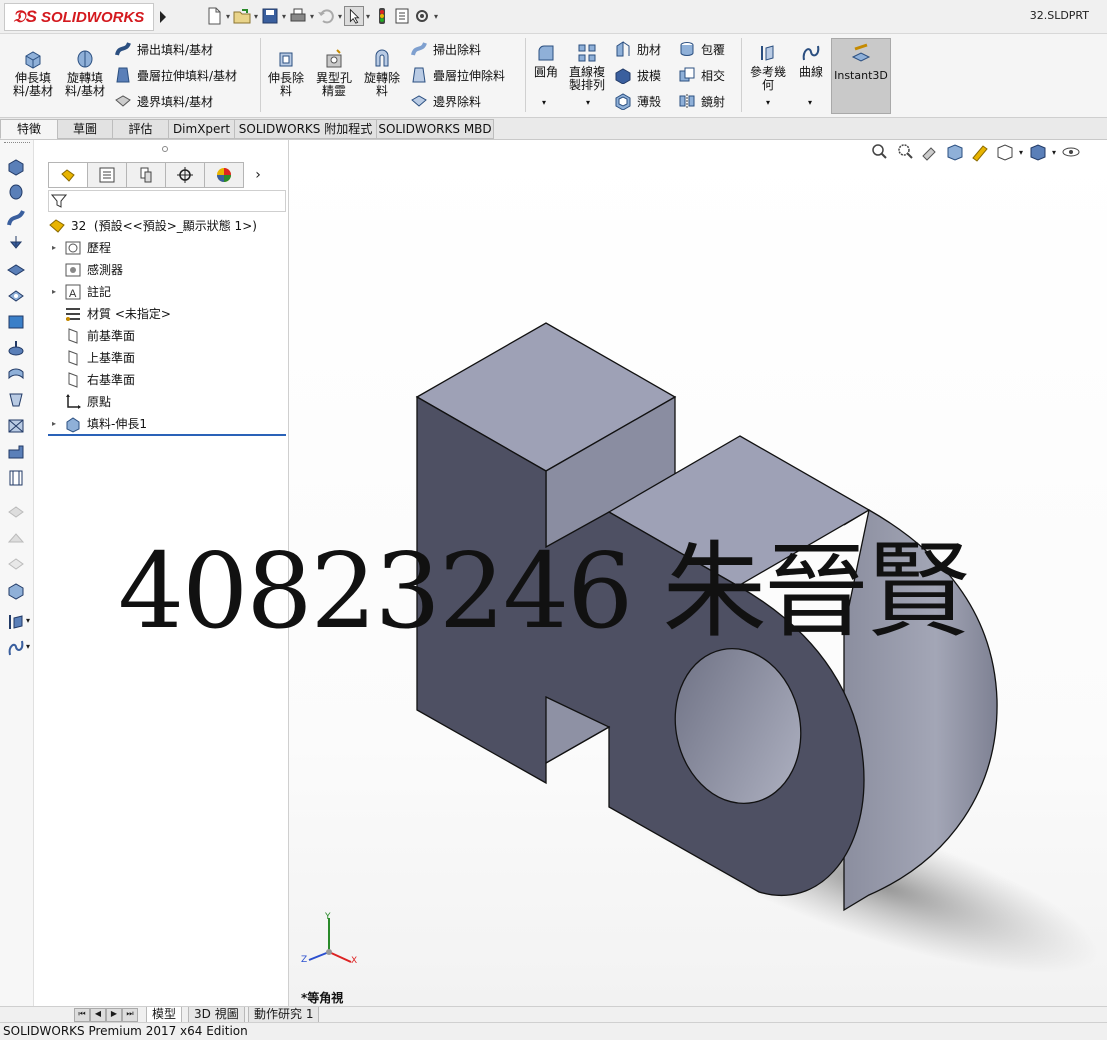 The image size is (1107, 1040). Describe the element at coordinates (368, 16) in the screenshot. I see `select-dropdown-icon: ▾` at that location.